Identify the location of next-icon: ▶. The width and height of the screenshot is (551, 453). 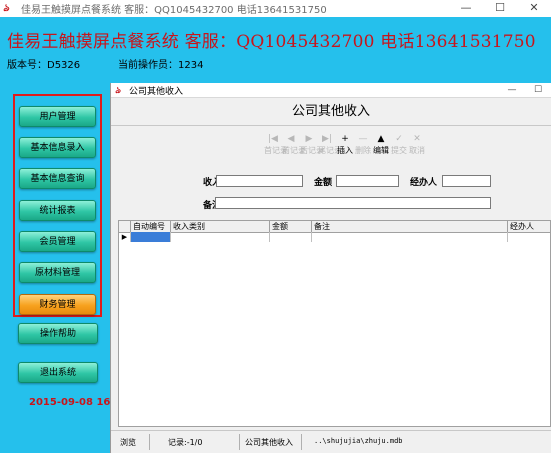
(309, 139).